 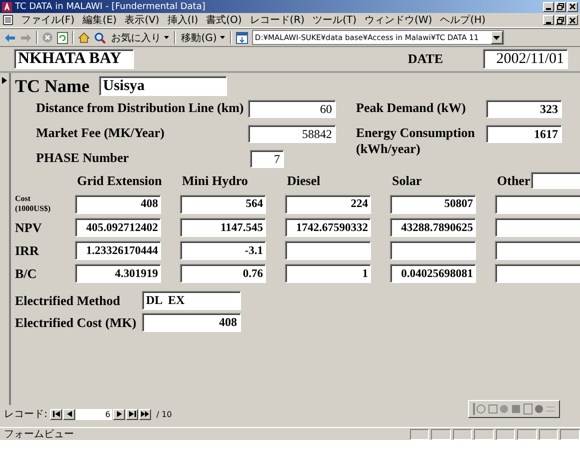 I want to click on right-triangle-icon, so click(x=119, y=414).